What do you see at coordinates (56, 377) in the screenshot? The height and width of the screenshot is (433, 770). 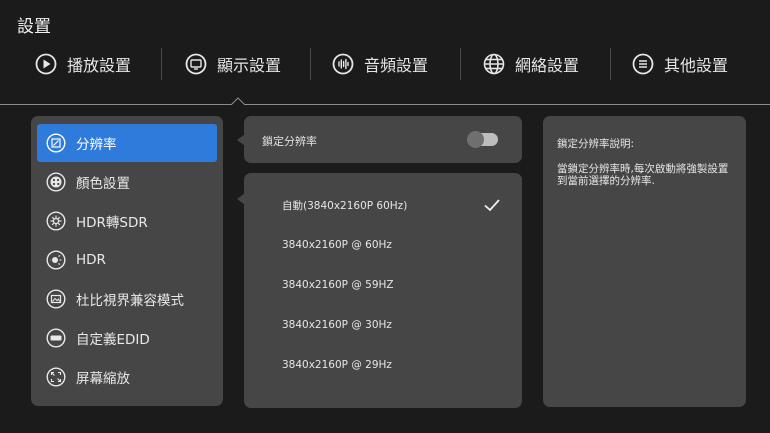 I see `screen-scale-icon` at bounding box center [56, 377].